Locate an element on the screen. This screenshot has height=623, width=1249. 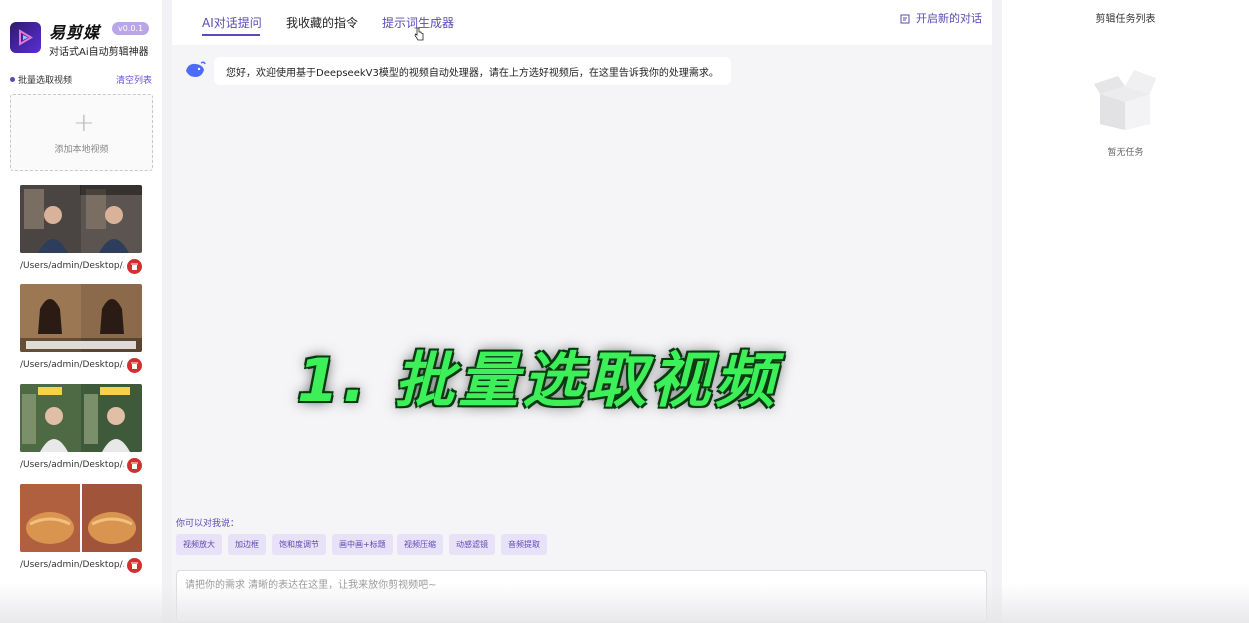
clear-list-button: 清空列表 is located at coordinates (134, 79).